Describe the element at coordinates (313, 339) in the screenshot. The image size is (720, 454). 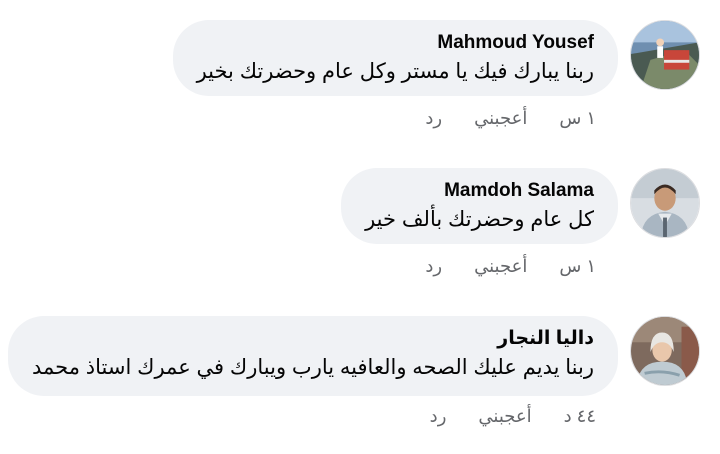
I see `comment-author: داليا النجار` at that location.